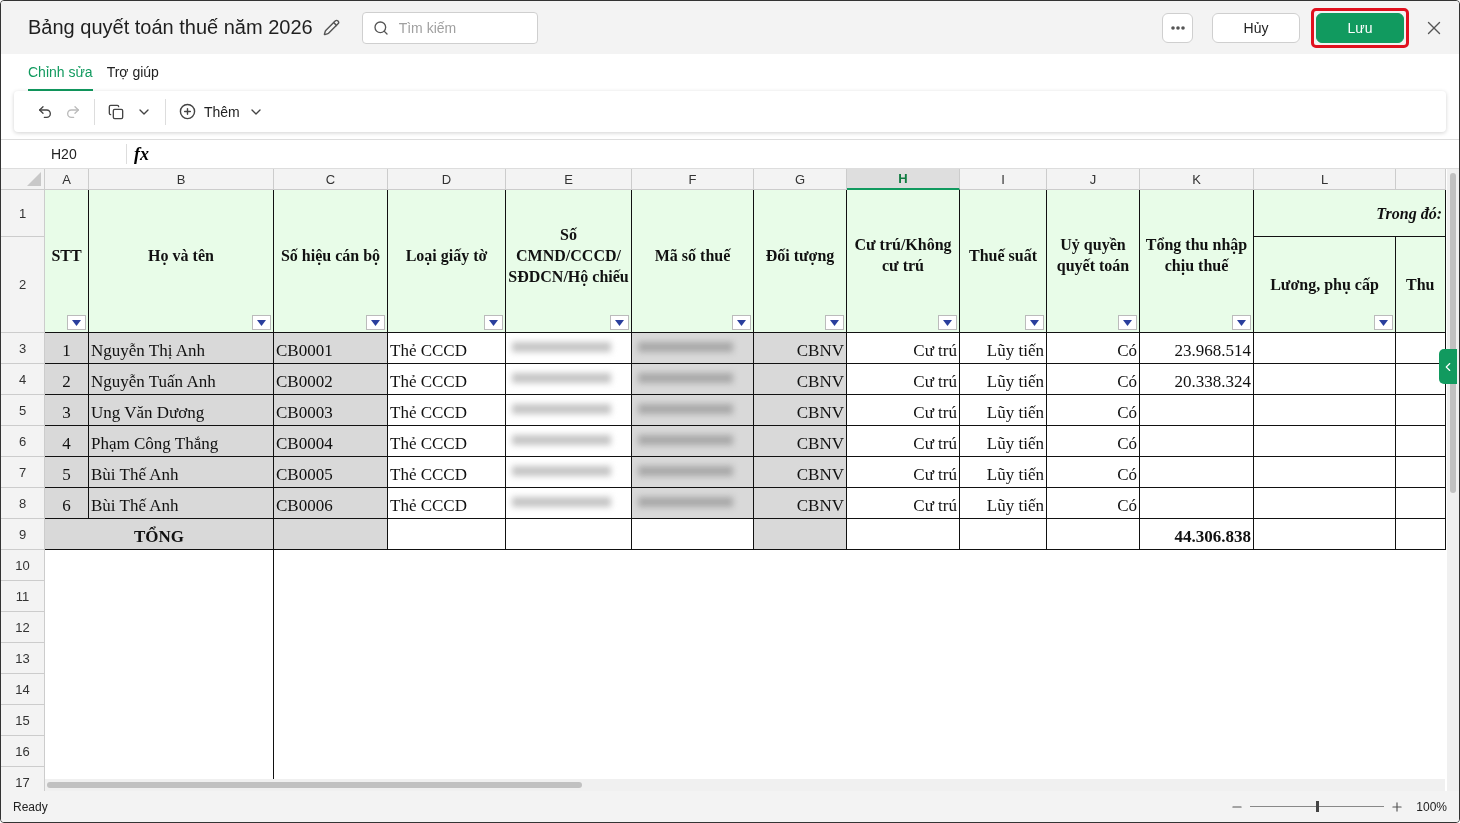 The height and width of the screenshot is (823, 1460). Describe the element at coordinates (45, 111) in the screenshot. I see `undo-icon` at that location.